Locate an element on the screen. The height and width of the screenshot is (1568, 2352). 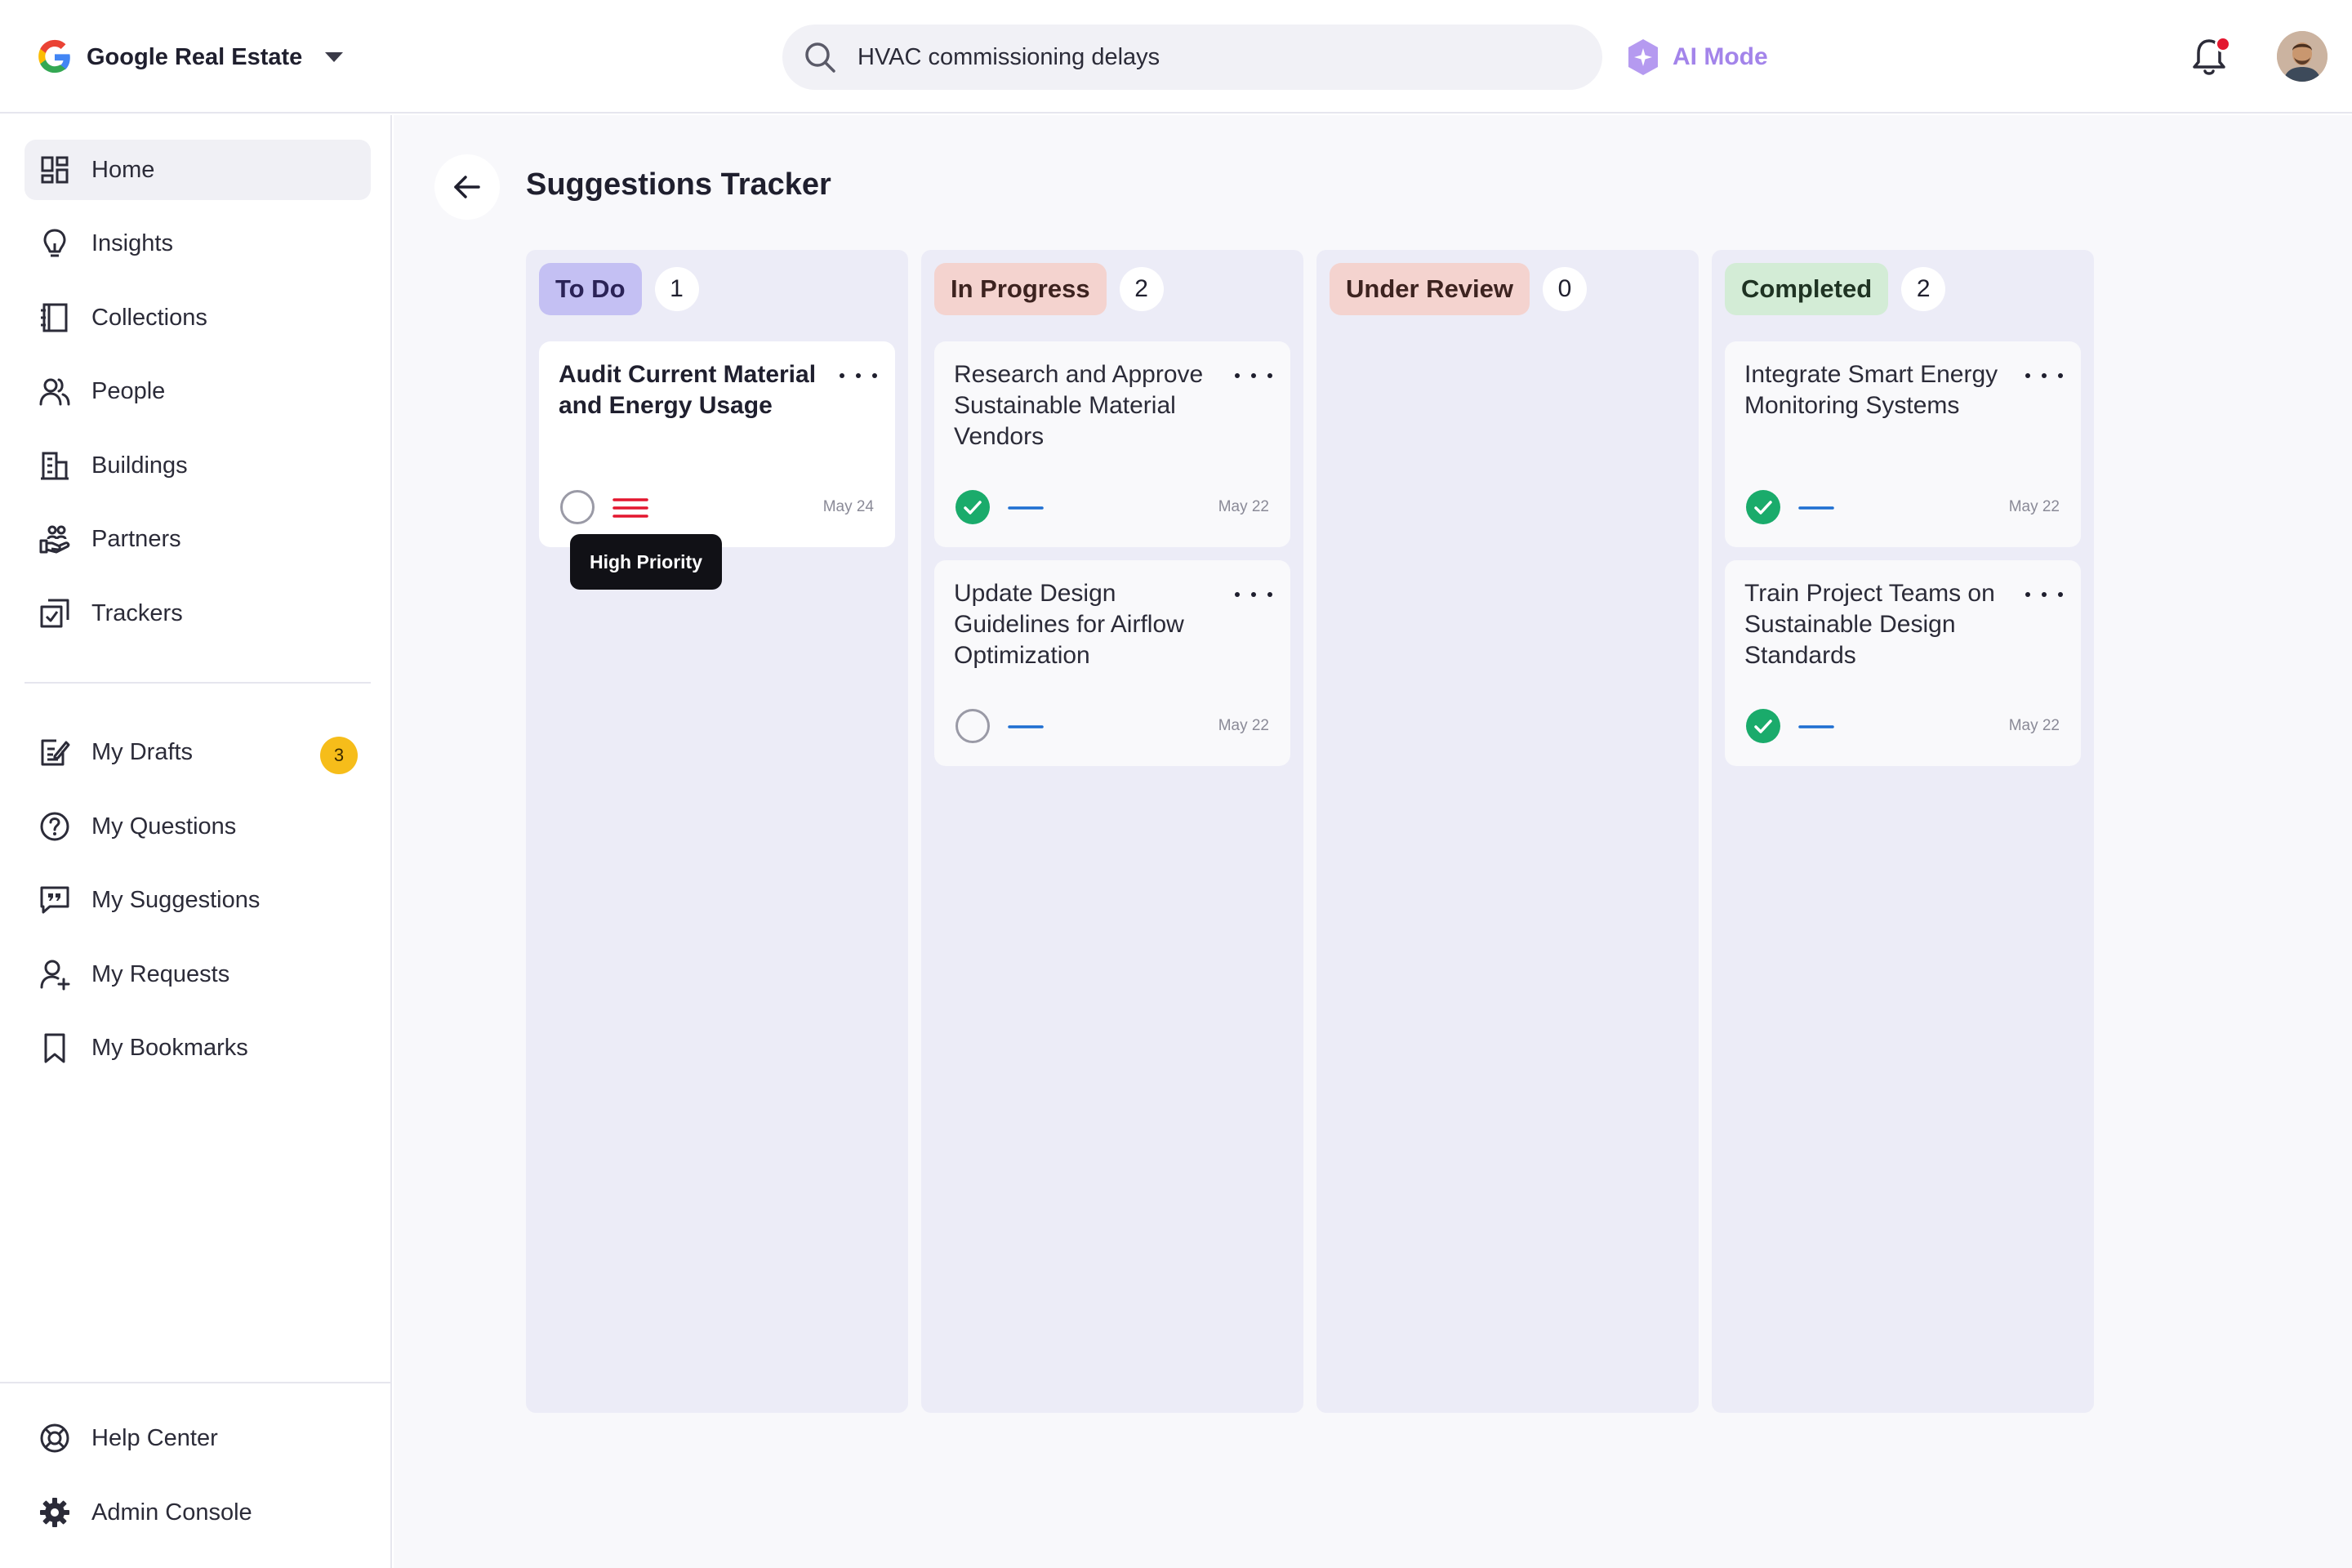
column-count: 1 is located at coordinates (676, 289).